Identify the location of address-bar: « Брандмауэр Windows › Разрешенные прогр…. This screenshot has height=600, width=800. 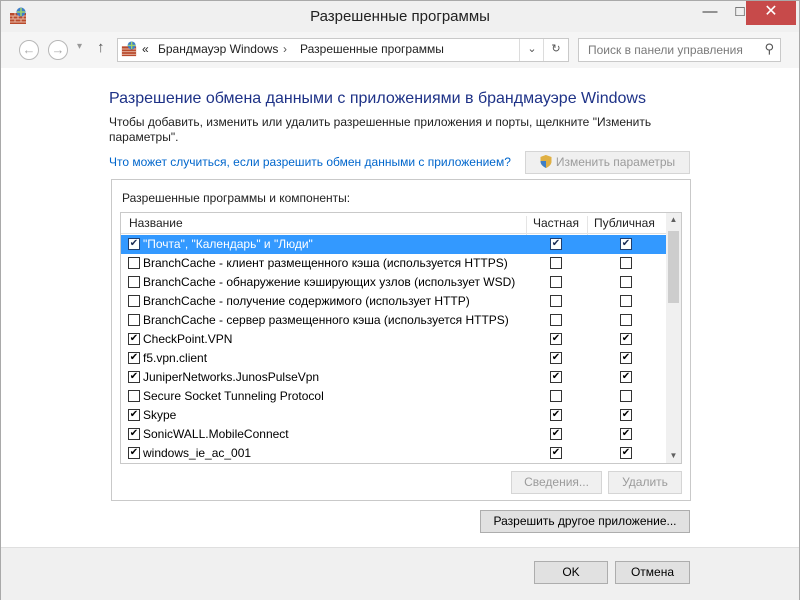
(343, 50).